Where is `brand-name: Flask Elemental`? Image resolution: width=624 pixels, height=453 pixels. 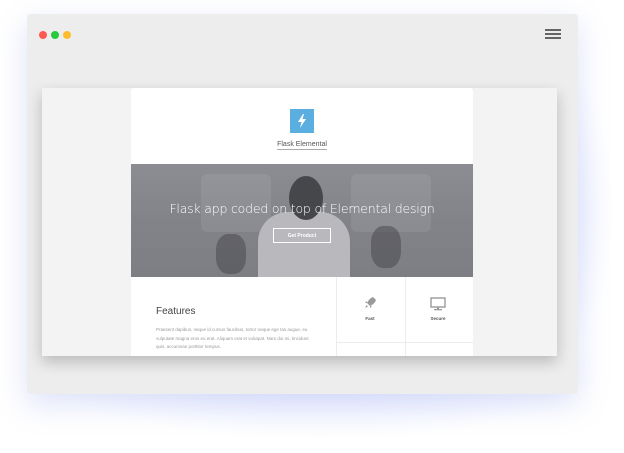
brand-name: Flask Elemental is located at coordinates (302, 145).